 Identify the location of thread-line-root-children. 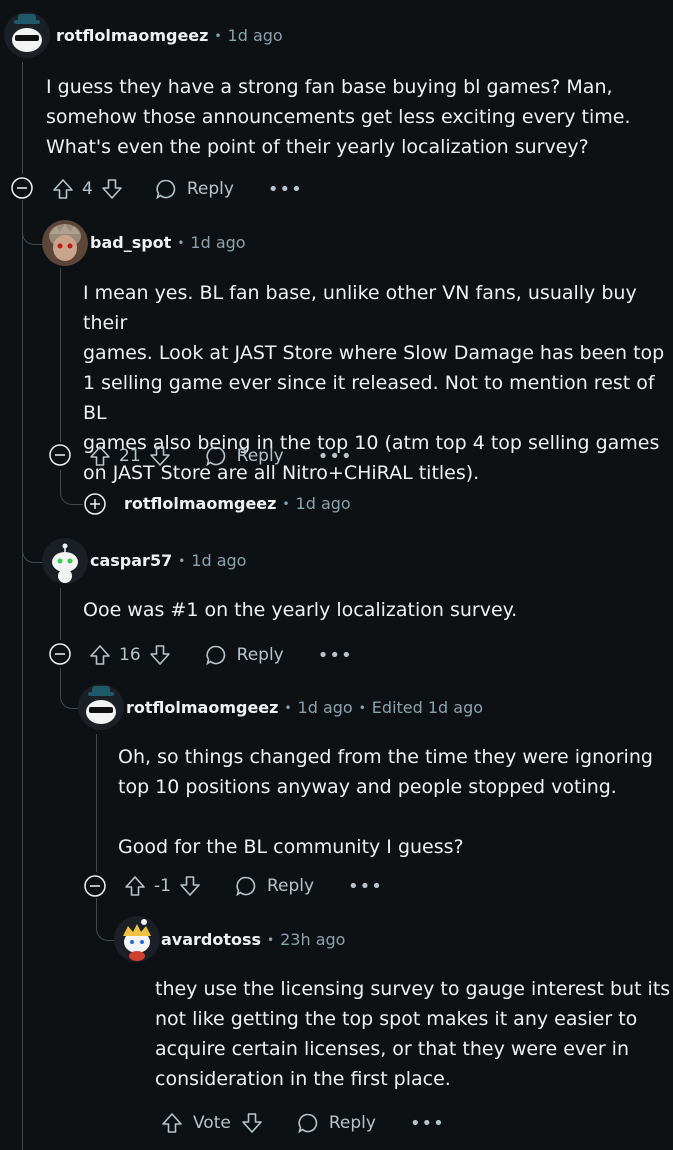
(22, 675).